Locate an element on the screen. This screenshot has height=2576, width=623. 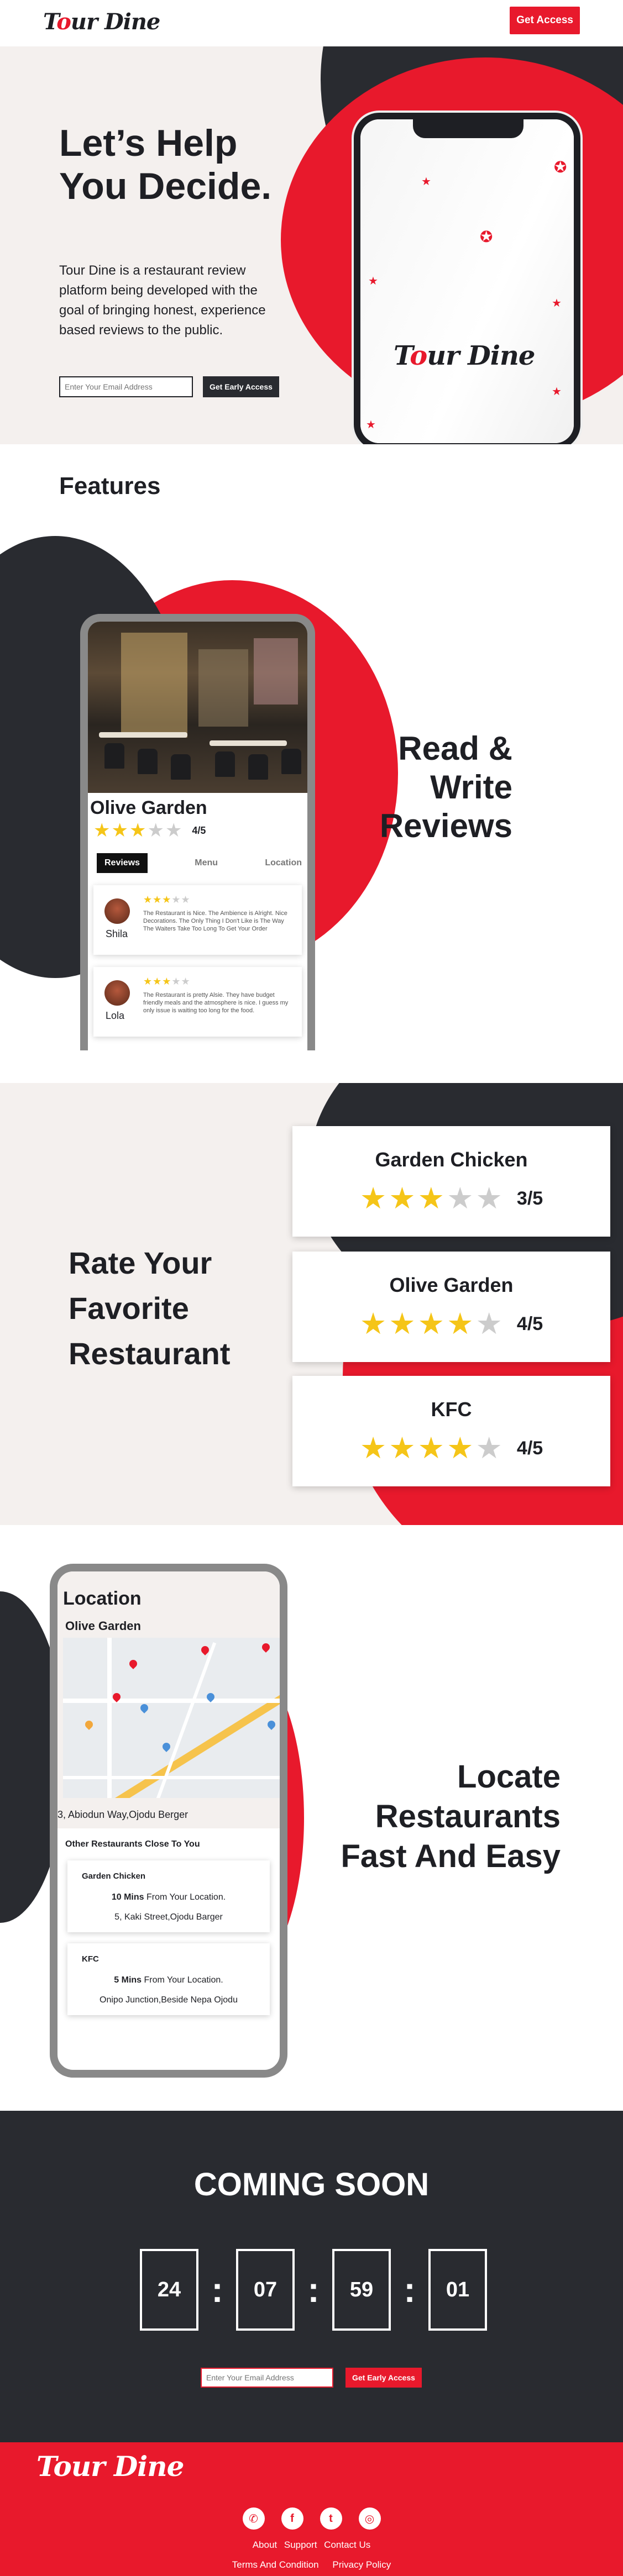
countdown-hours: 07 is located at coordinates (265, 2290).